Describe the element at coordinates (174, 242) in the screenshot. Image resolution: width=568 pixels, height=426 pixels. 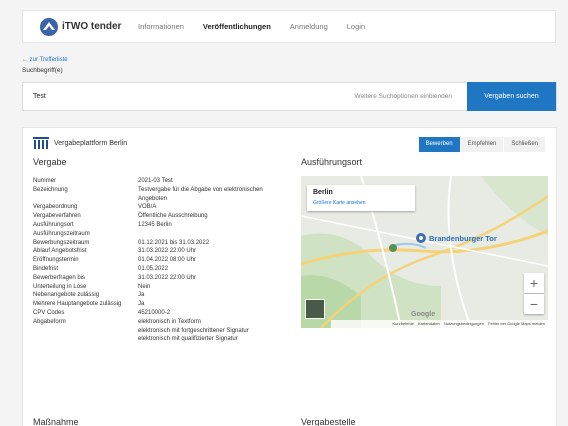
I see `detail-value: 01.12.2021 bis 31.03.2022` at that location.